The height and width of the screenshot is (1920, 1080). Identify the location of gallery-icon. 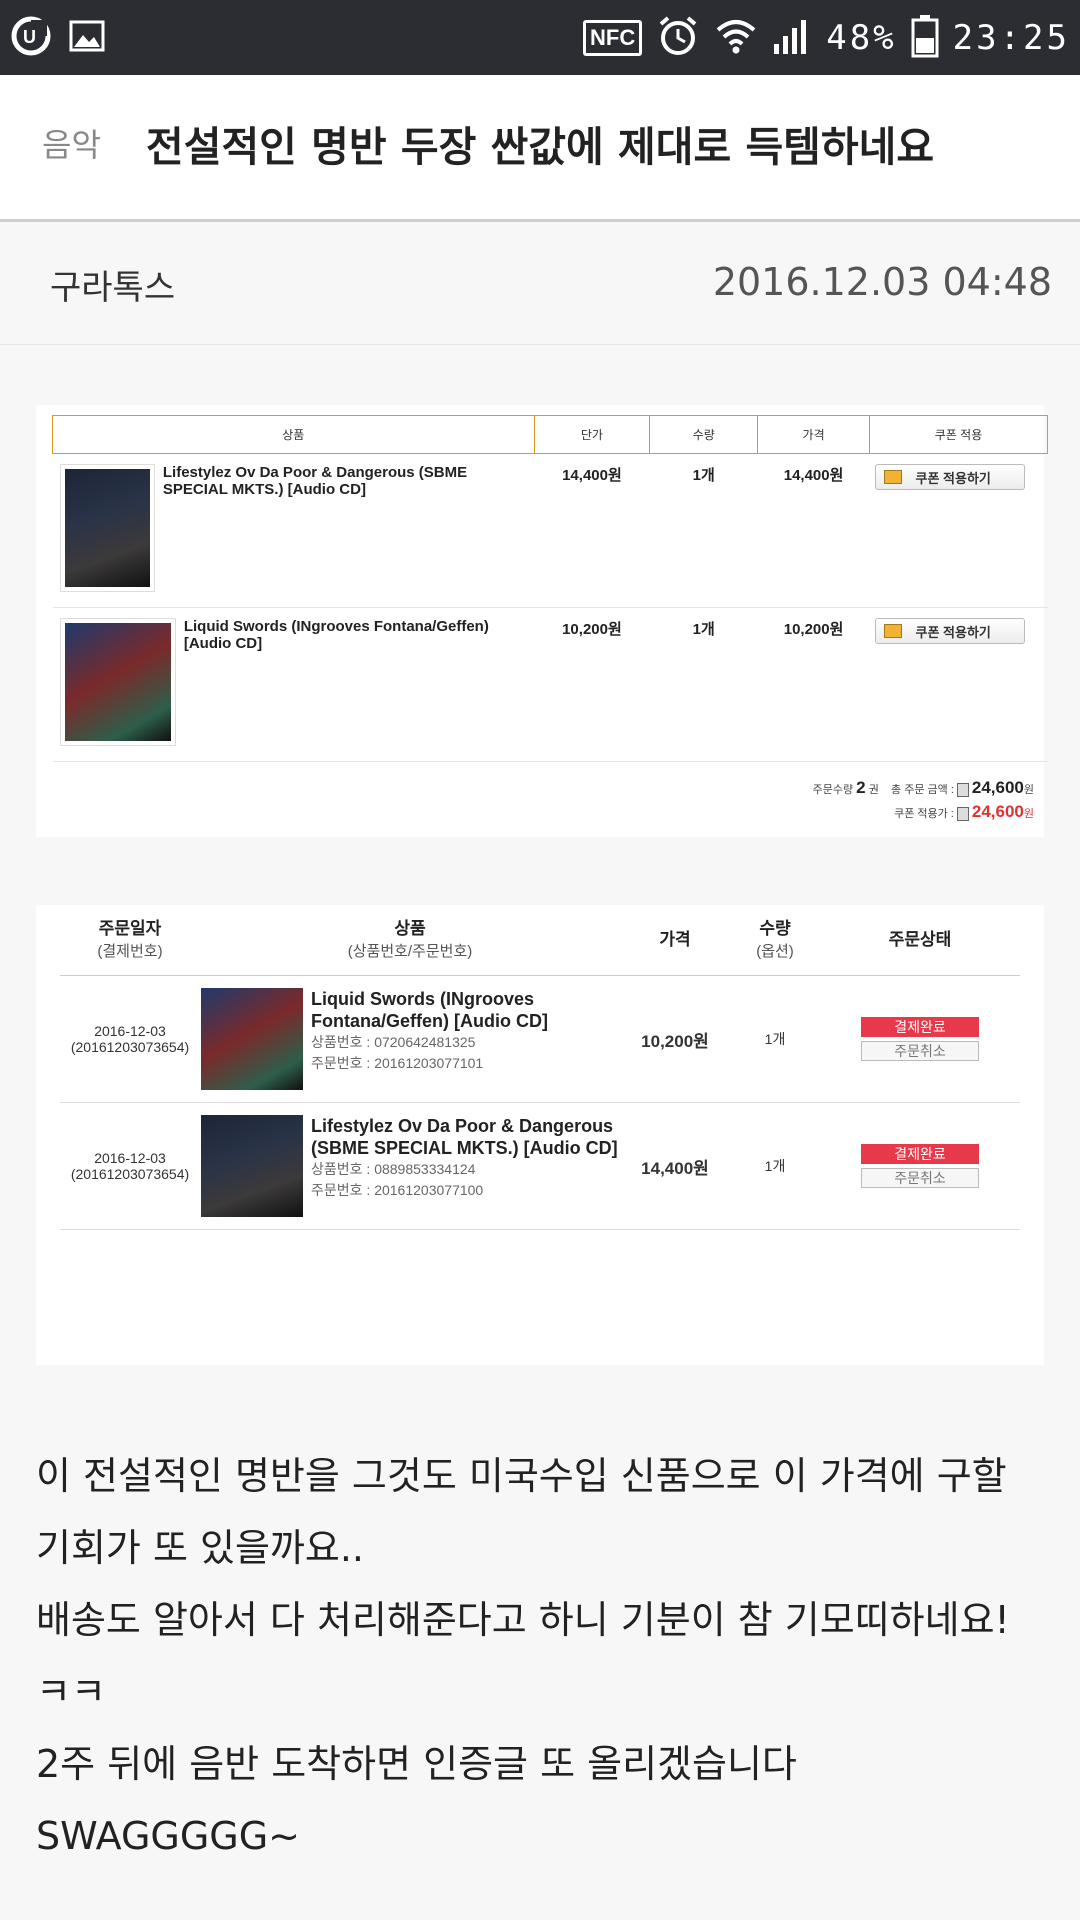
(87, 36).